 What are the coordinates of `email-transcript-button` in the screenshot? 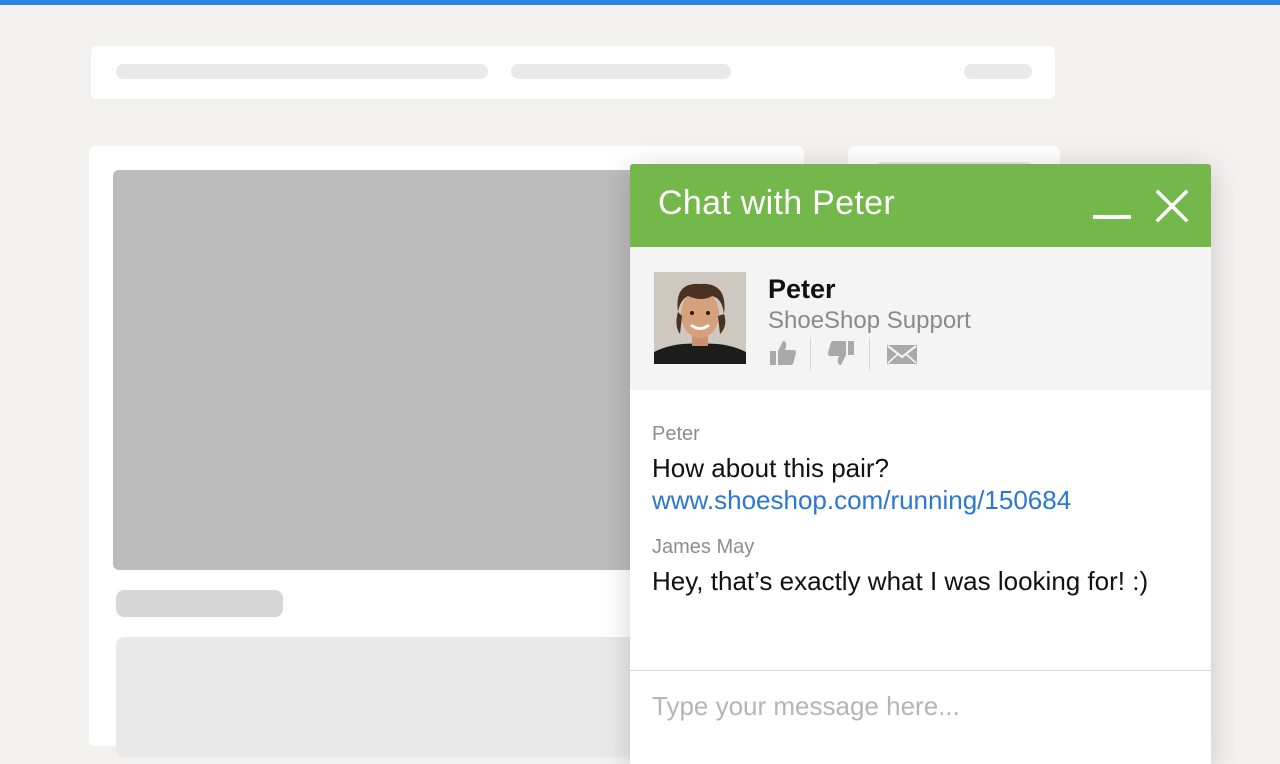 It's located at (902, 354).